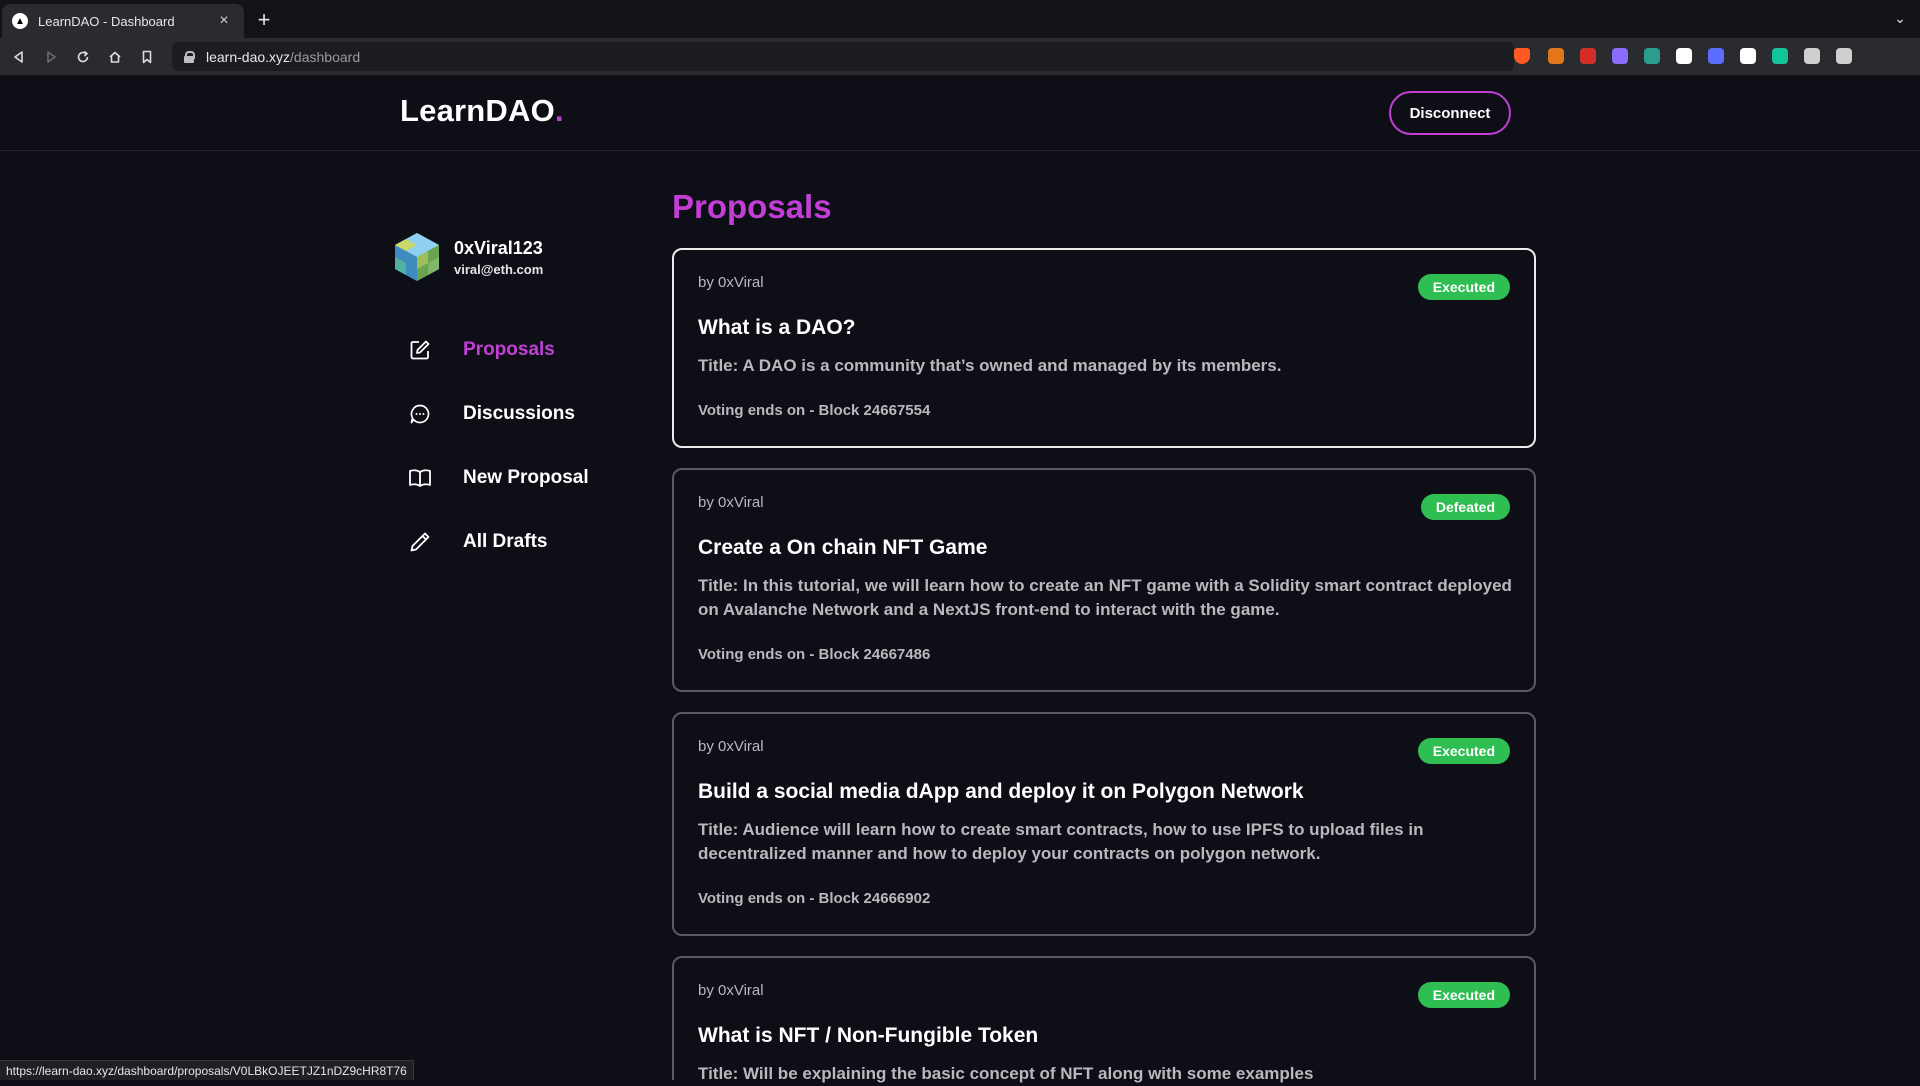 Image resolution: width=1920 pixels, height=1086 pixels. Describe the element at coordinates (499, 269) in the screenshot. I see `profile-email: viral@eth.com` at that location.